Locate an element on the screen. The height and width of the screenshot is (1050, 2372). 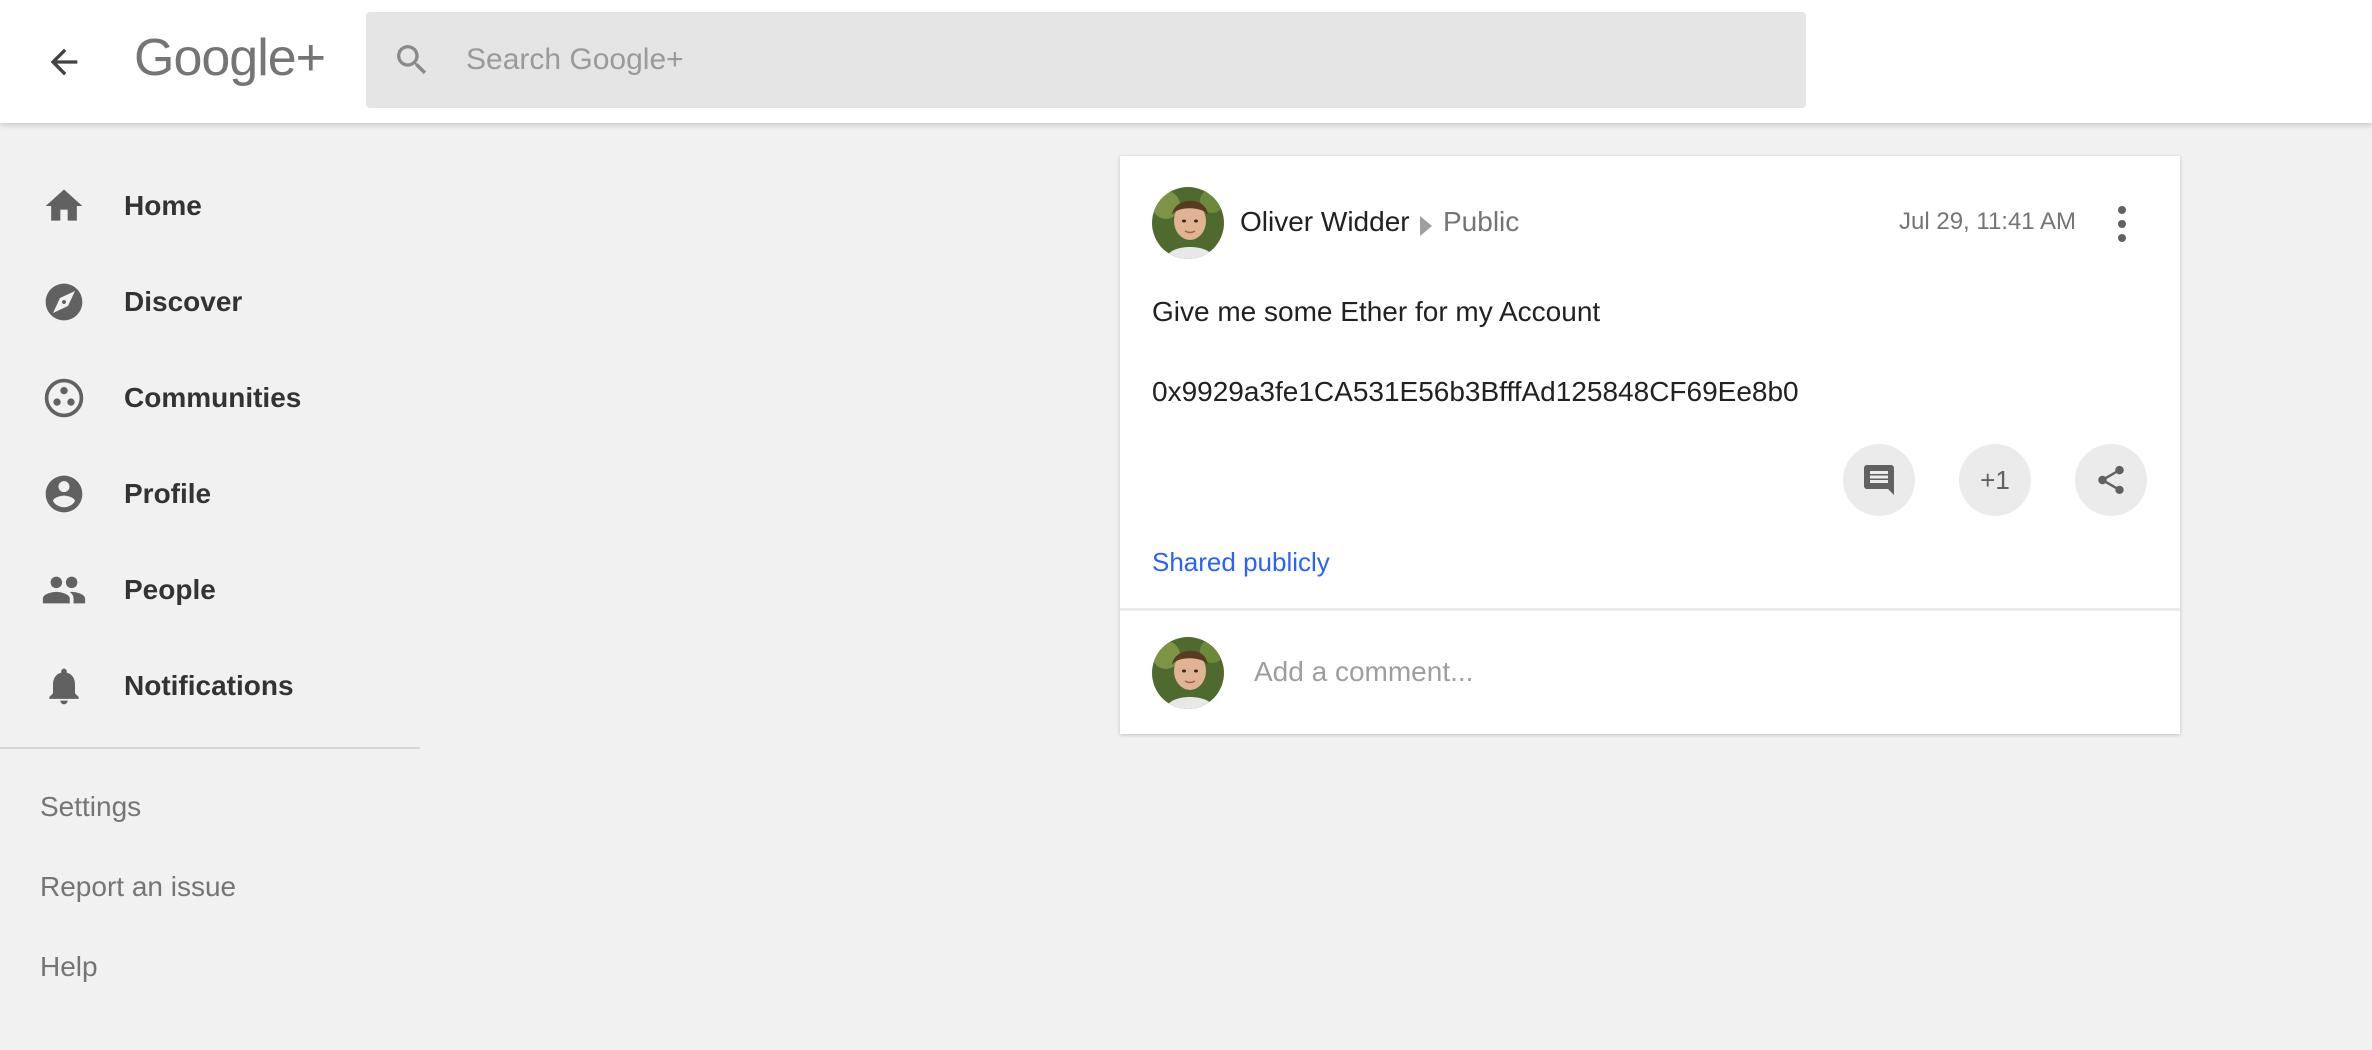
nav-label: Discover is located at coordinates (183, 301).